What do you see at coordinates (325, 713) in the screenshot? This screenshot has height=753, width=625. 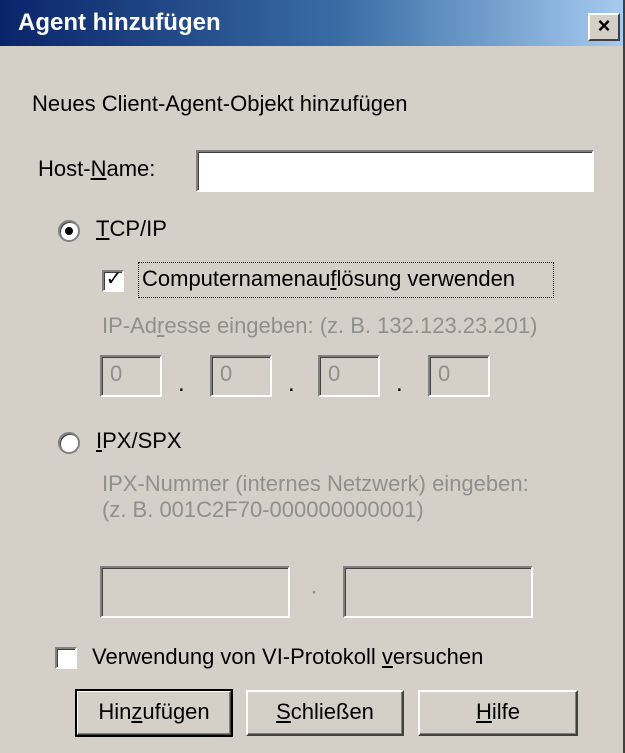 I see `close-button: Schließen` at bounding box center [325, 713].